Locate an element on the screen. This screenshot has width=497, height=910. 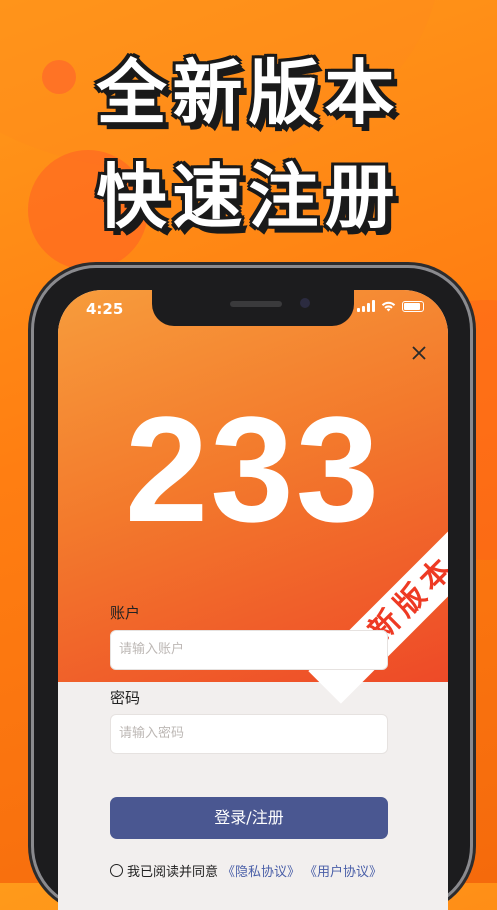
status-icons is located at coordinates (390, 306).